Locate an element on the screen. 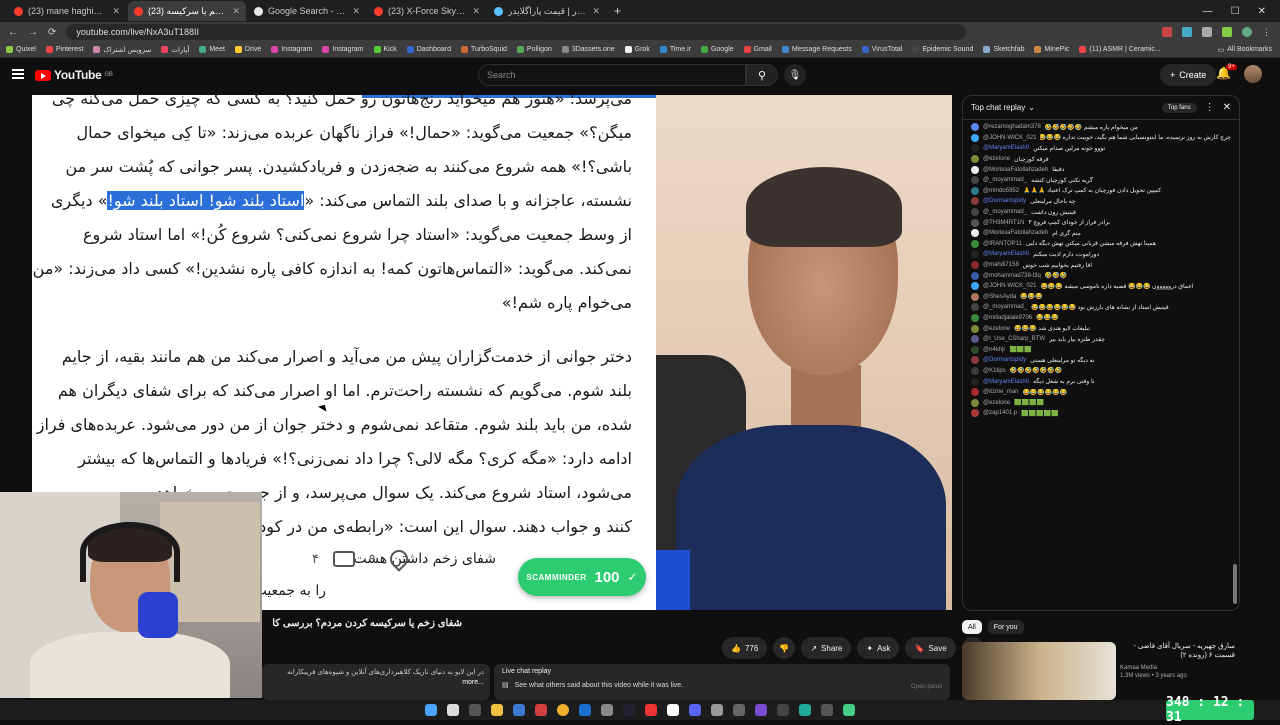 Image resolution: width=1280 pixels, height=725 pixels. close-window-button: ✕ is located at coordinates (1262, 11).